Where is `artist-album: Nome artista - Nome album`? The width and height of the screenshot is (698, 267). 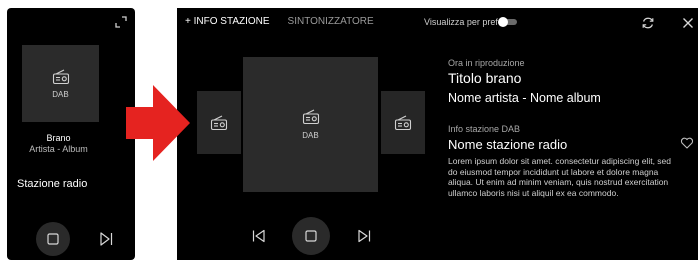
artist-album: Nome artista - Nome album is located at coordinates (524, 98).